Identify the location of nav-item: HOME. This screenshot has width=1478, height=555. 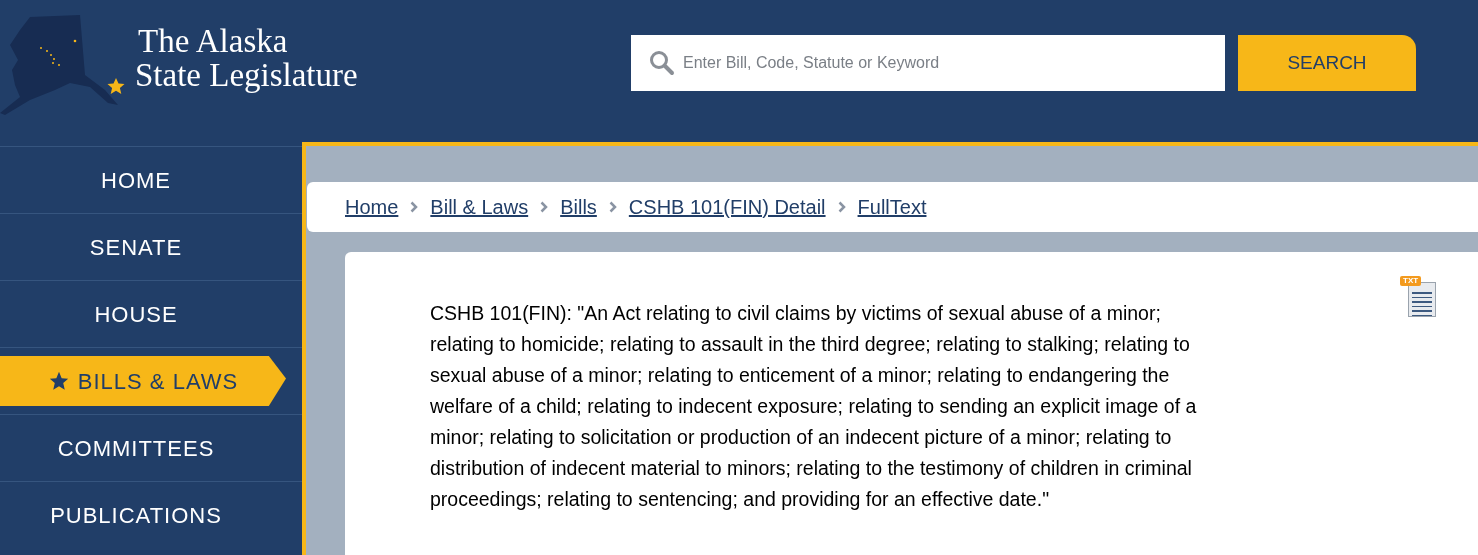
(136, 180).